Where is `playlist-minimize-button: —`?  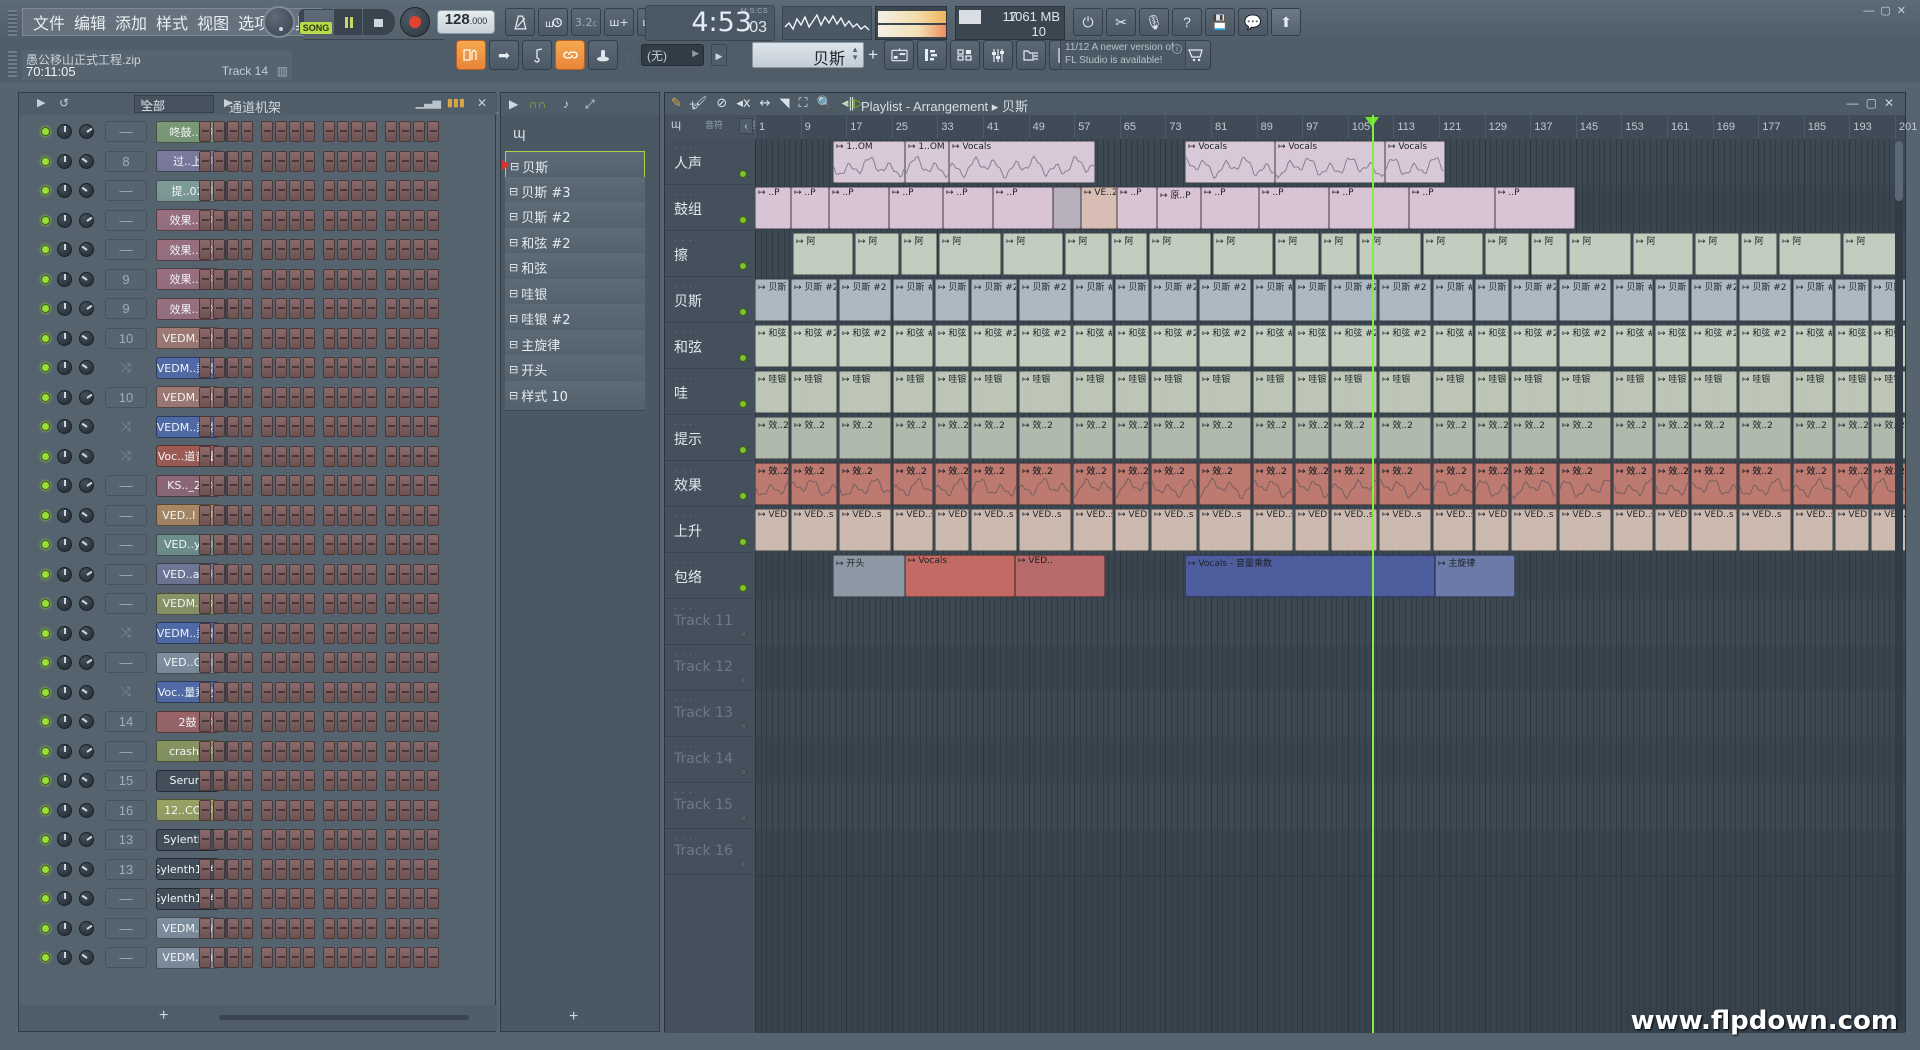 playlist-minimize-button: — is located at coordinates (1856, 103).